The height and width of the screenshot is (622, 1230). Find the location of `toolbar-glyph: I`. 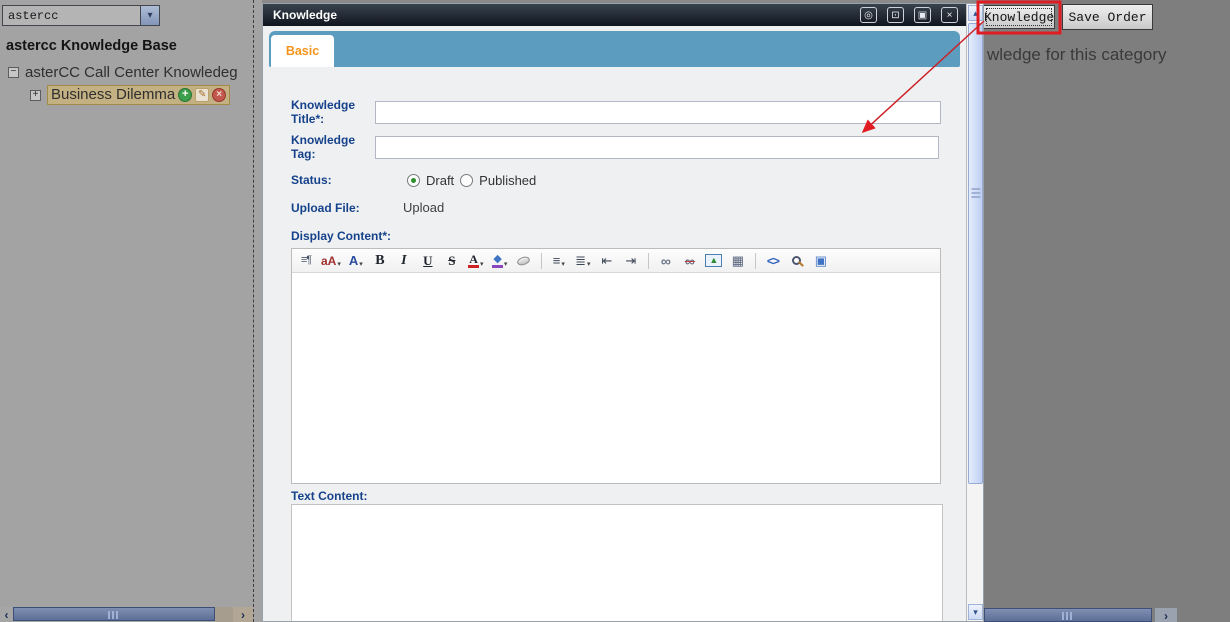

toolbar-glyph: I is located at coordinates (404, 260).